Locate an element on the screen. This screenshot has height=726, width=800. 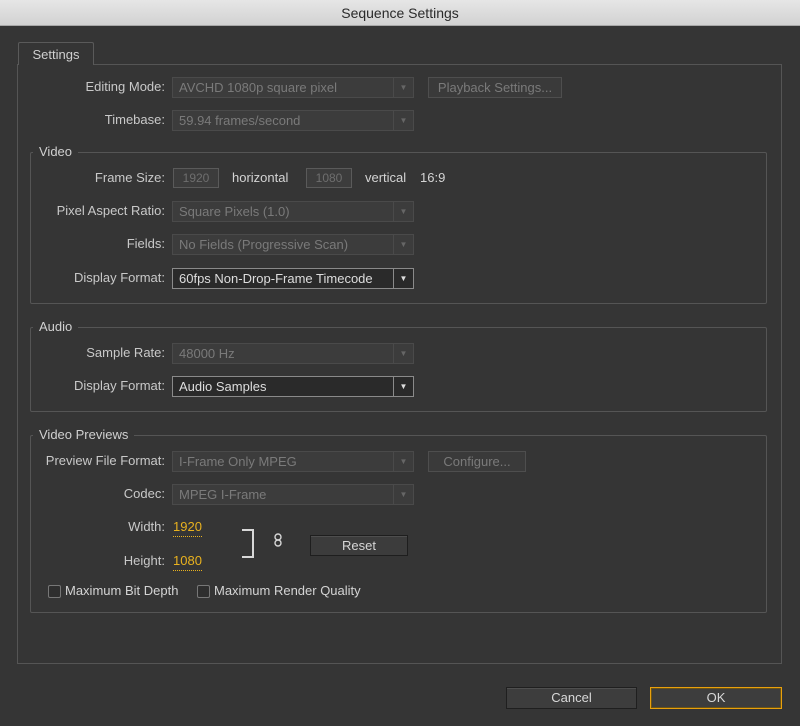
vertical-label: vertical is located at coordinates (386, 177).